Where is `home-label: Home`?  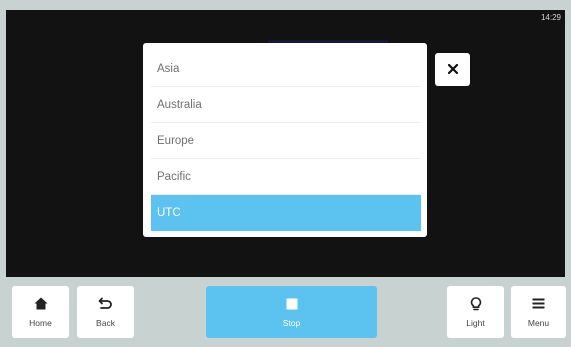 home-label: Home is located at coordinates (40, 322).